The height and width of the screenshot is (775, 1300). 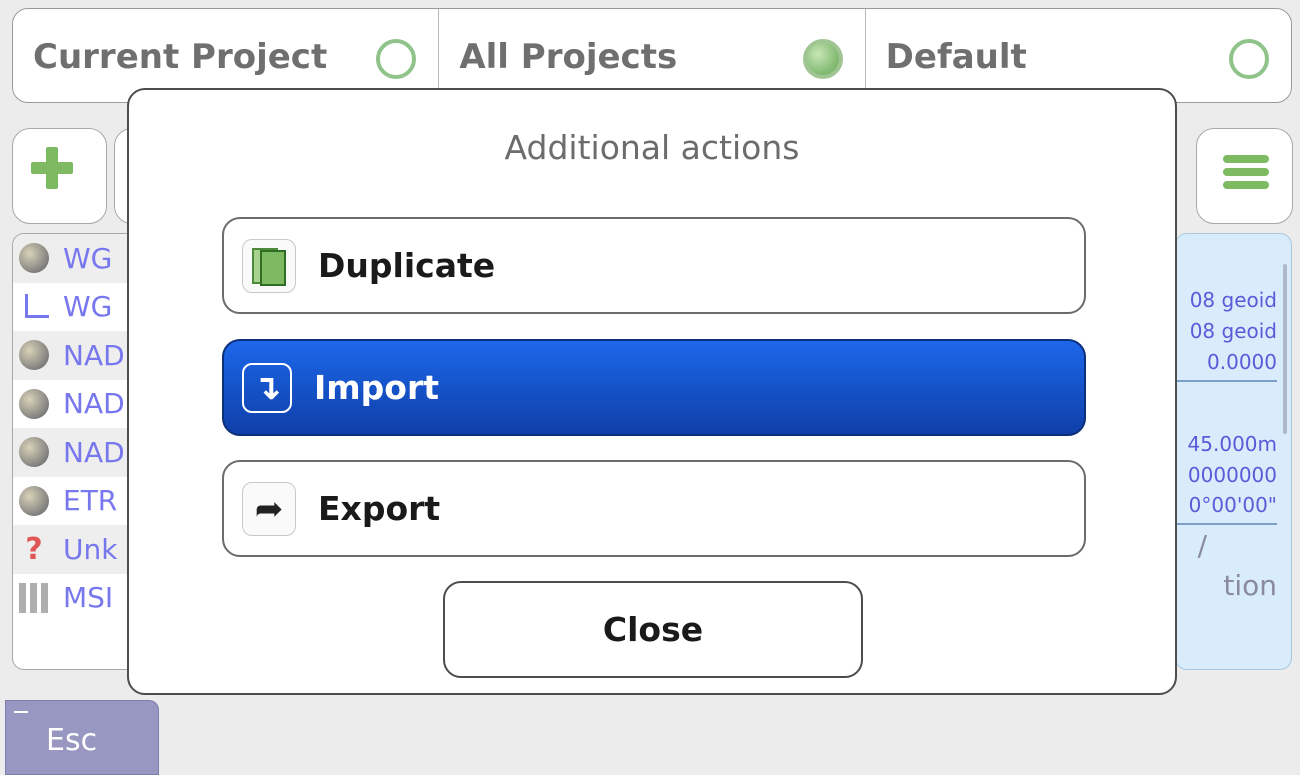 I want to click on detail-text: 0.0000, so click(x=1242, y=362).